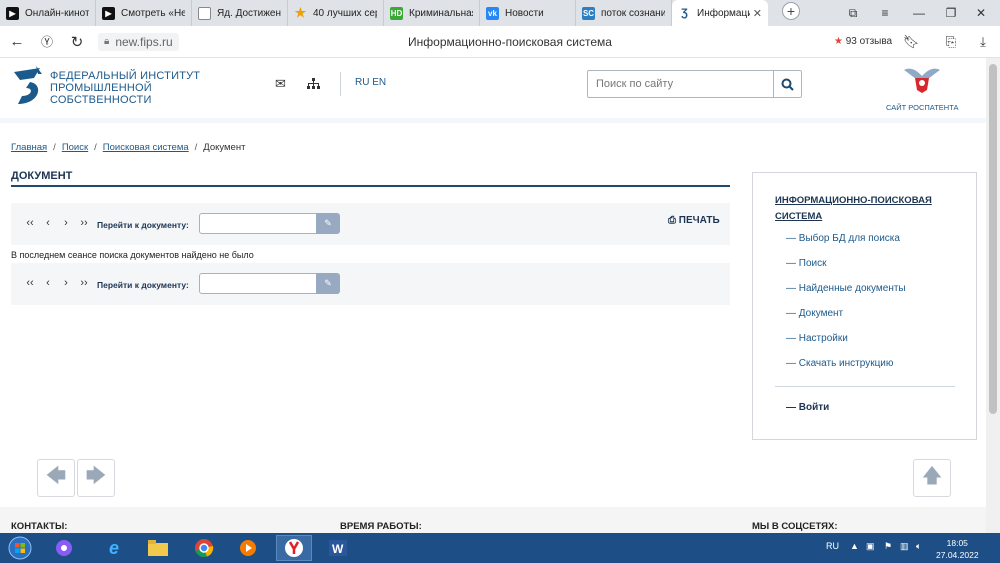 Image resolution: width=1000 pixels, height=563 pixels. I want to click on arrow-up-icon: 🡅, so click(932, 476).